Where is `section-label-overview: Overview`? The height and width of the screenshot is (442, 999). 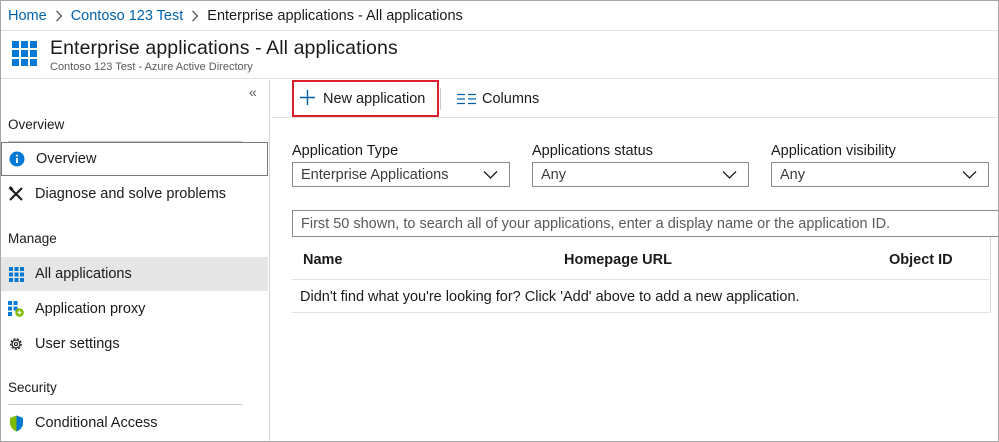 section-label-overview: Overview is located at coordinates (36, 124).